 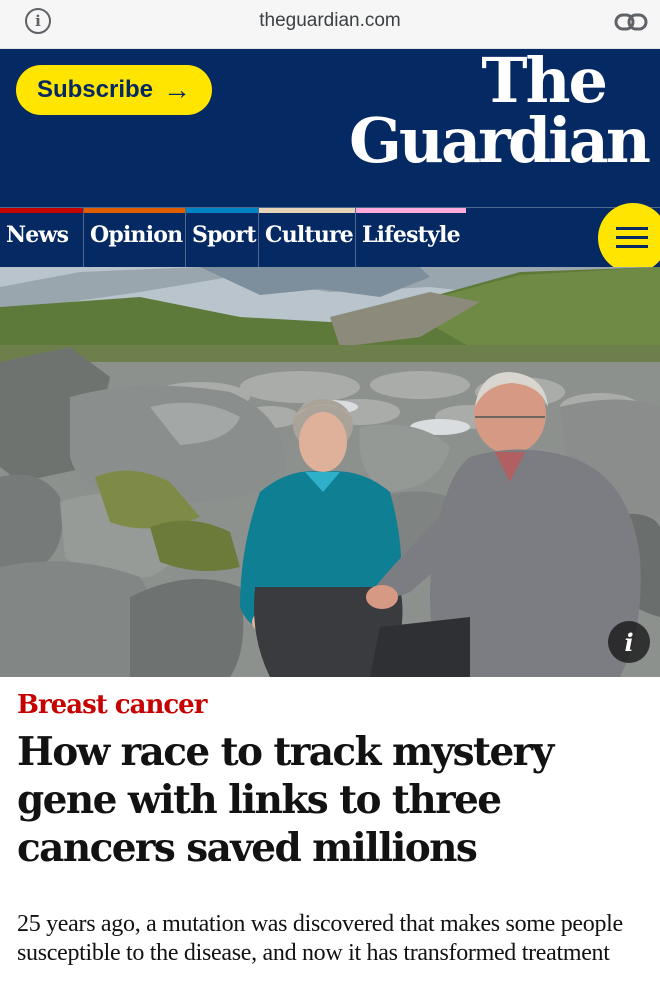 What do you see at coordinates (224, 235) in the screenshot?
I see `nav-item-label: Sport` at bounding box center [224, 235].